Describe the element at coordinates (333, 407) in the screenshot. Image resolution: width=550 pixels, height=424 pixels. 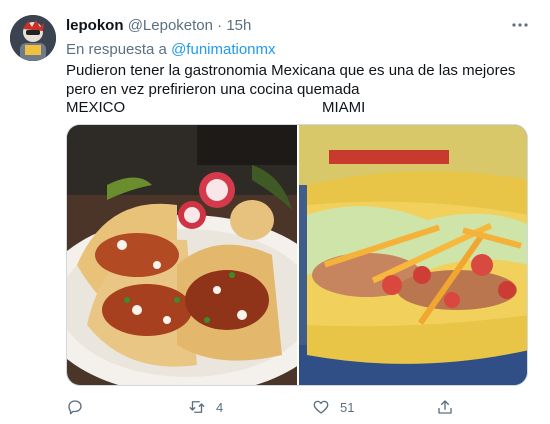
I see `like-button: 51` at that location.